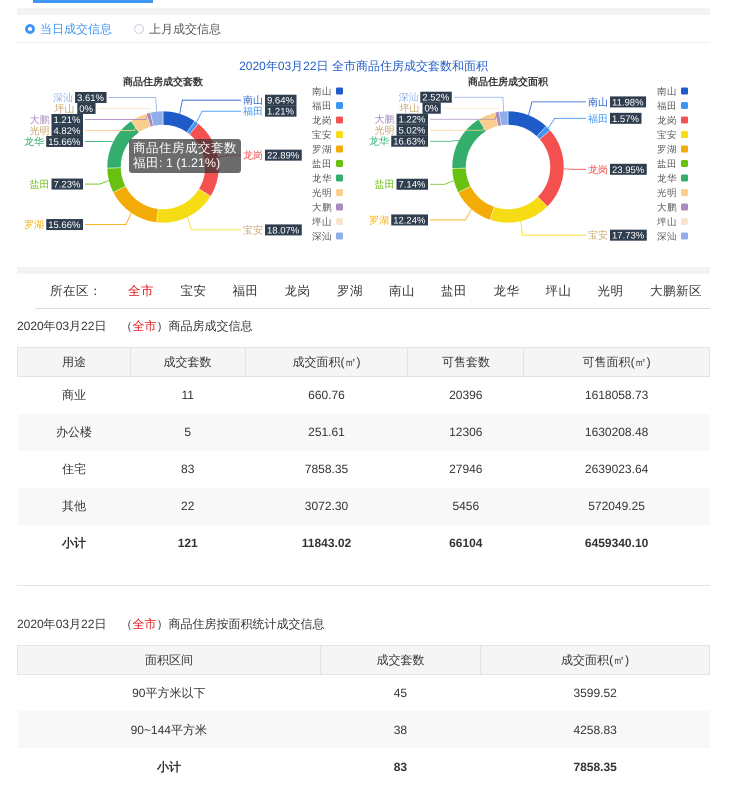 The image size is (729, 801). What do you see at coordinates (617, 543) in the screenshot?
I see `table-cell: 6459340.10` at bounding box center [617, 543].